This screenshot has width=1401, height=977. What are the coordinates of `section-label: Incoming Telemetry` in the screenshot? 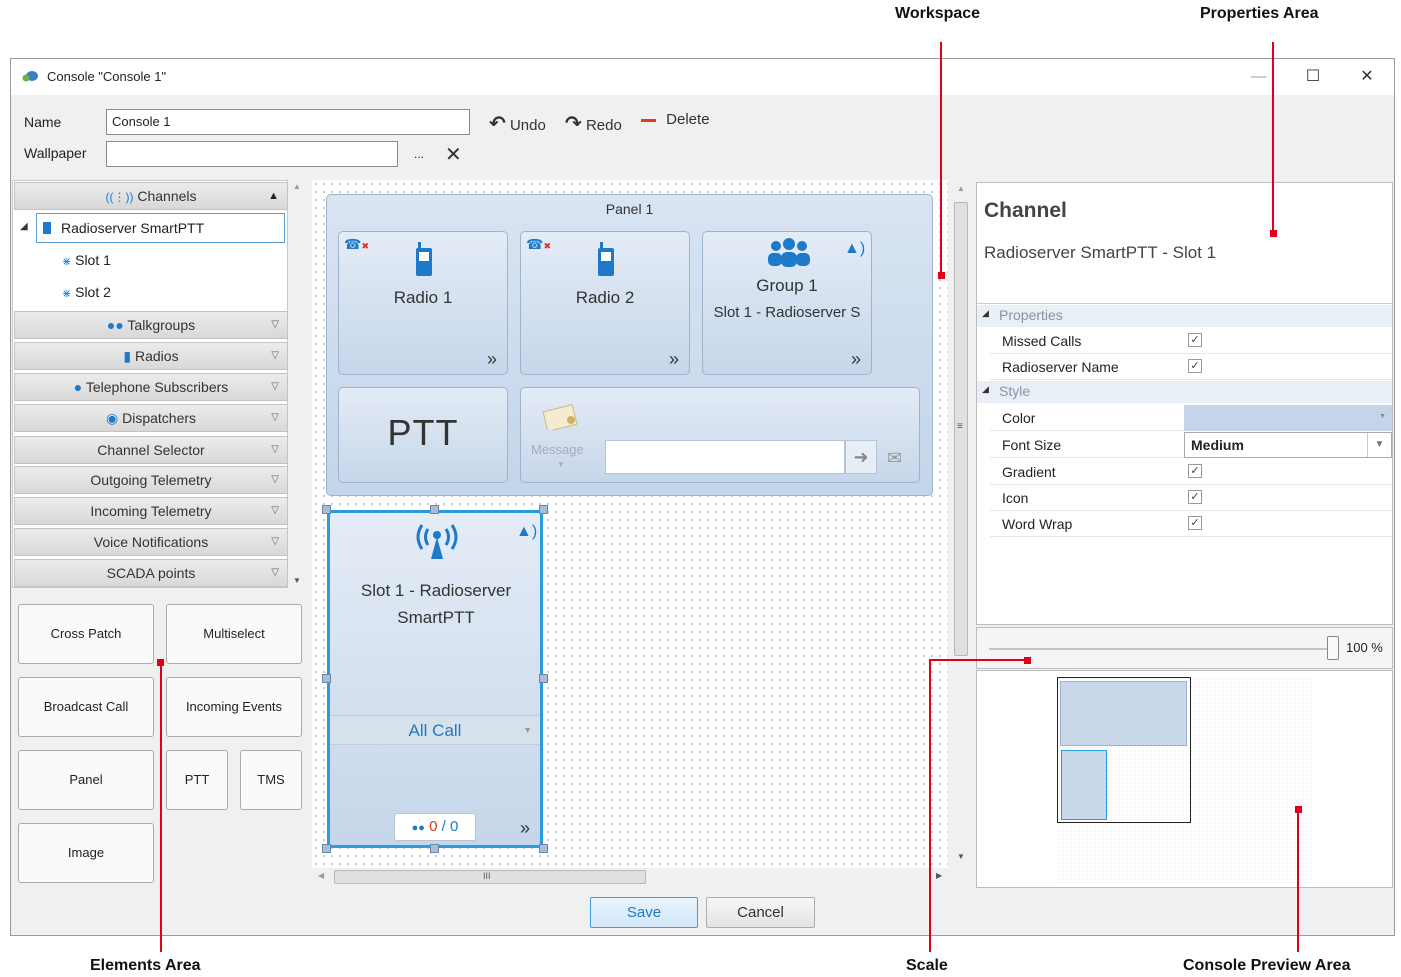 It's located at (151, 511).